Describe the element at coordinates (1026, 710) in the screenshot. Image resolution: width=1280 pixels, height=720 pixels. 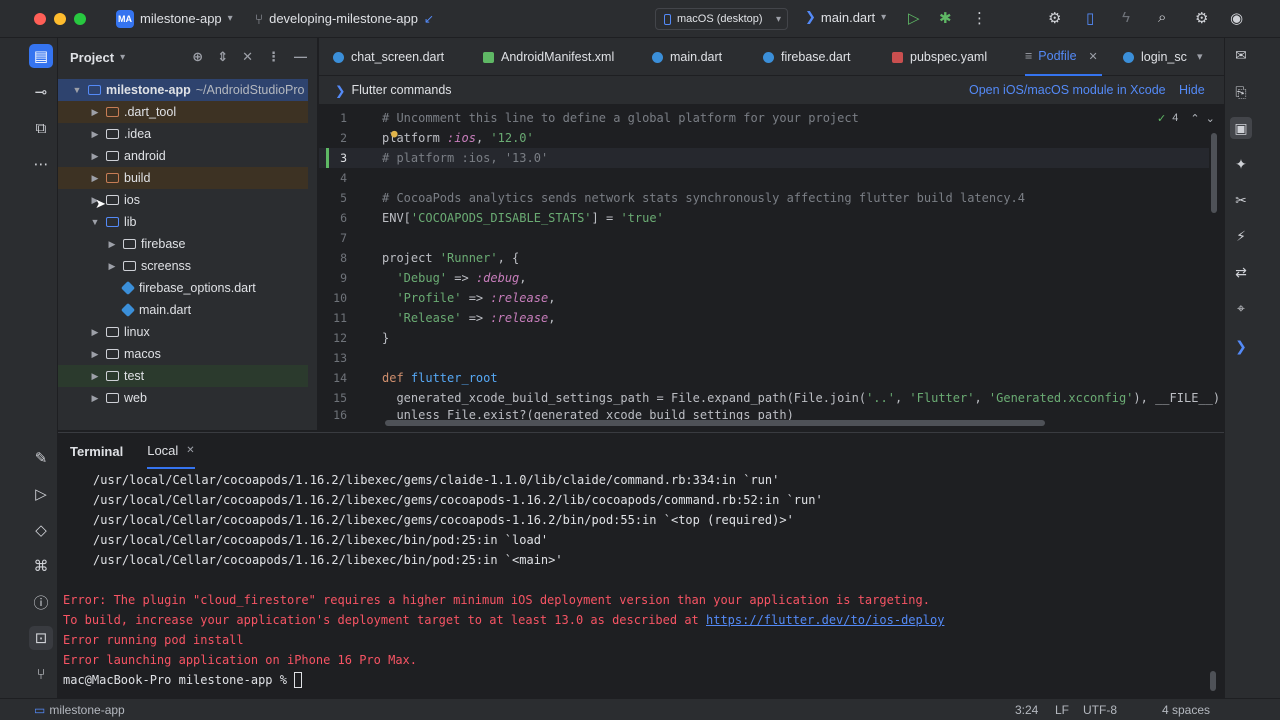
I see `cursor-position: 3:24` at that location.